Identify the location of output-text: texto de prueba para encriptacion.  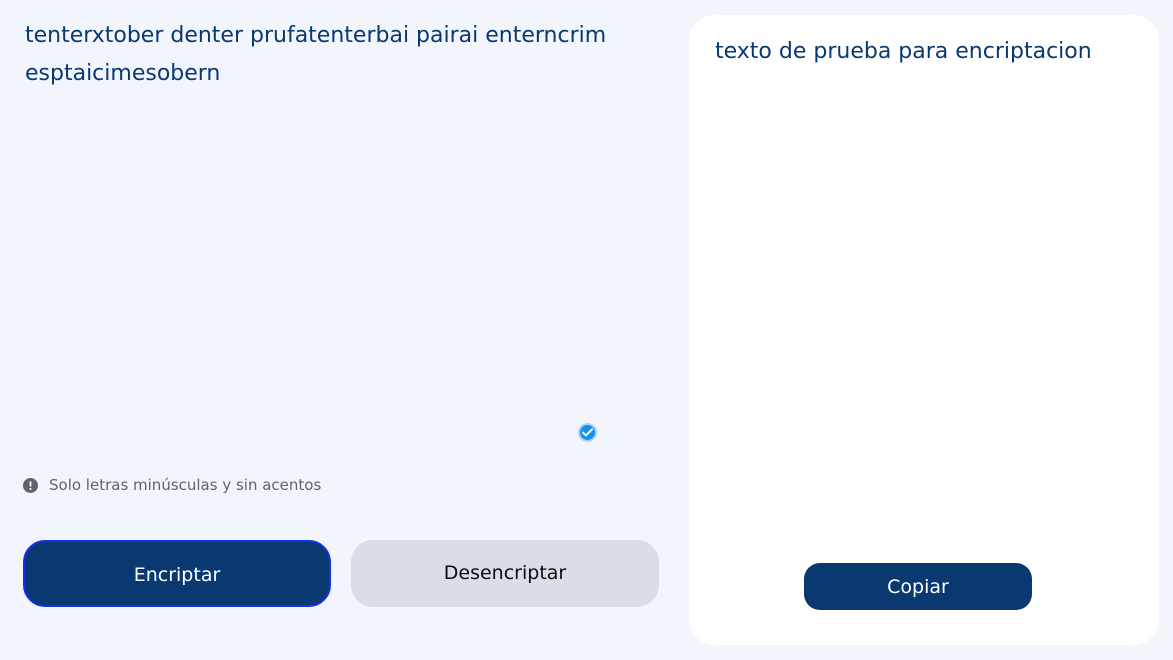
(903, 51).